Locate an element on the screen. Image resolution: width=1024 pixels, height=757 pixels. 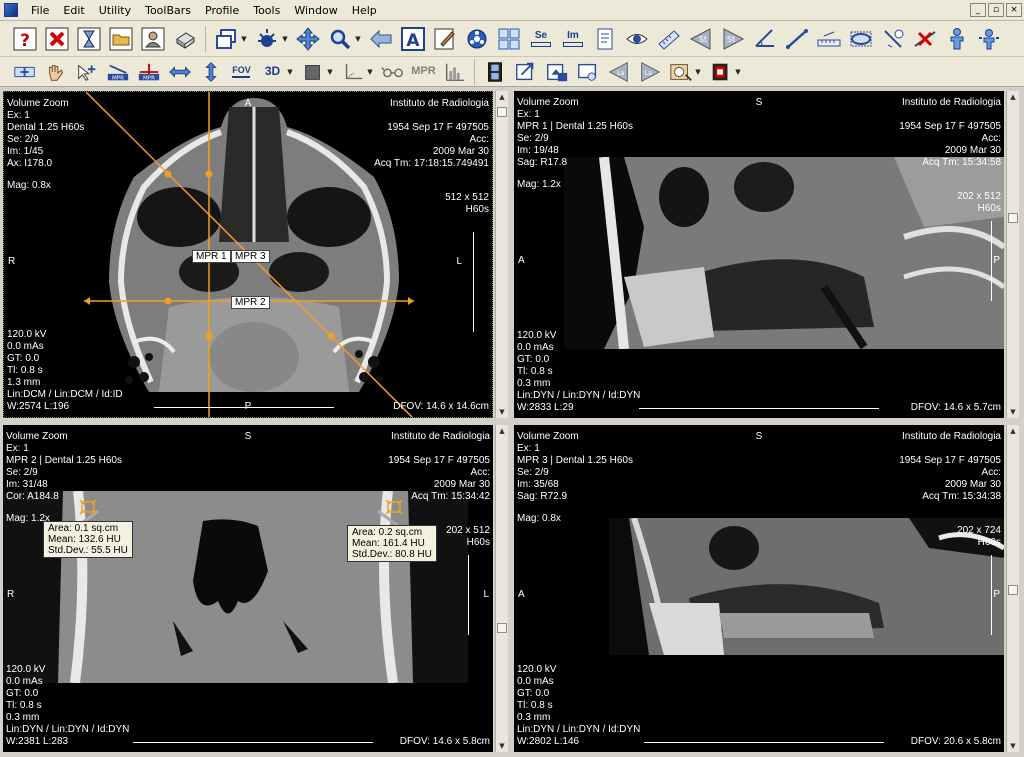
viewport-mpr2-scrollbar: ▲ ▼ is located at coordinates (501, 588).